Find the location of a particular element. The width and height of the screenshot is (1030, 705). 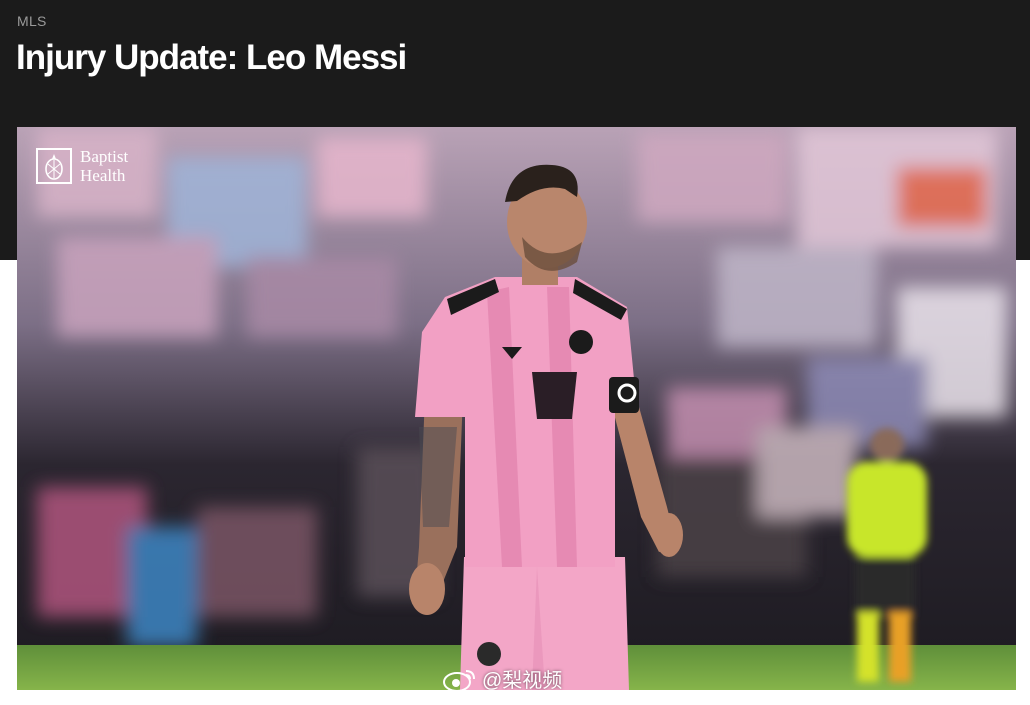

sponsor-logo: Baptist Health is located at coordinates (93, 166).